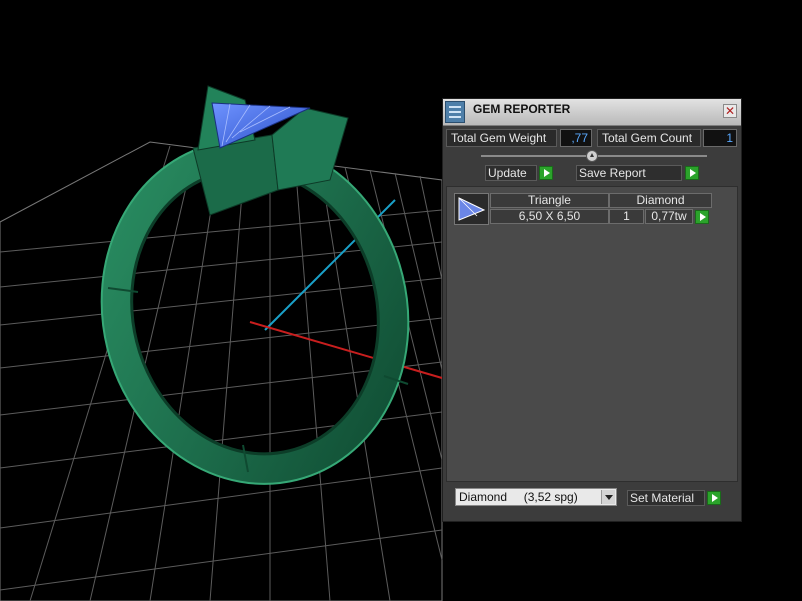  What do you see at coordinates (692, 173) in the screenshot?
I see `save-report-play-icon` at bounding box center [692, 173].